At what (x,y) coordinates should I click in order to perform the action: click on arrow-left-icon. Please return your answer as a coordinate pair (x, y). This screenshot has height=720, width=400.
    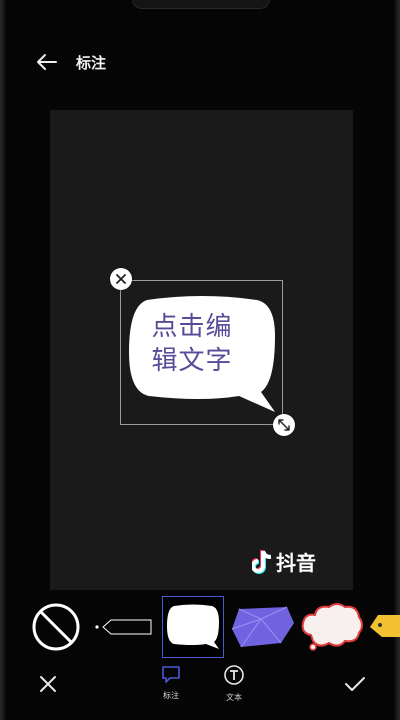
    Looking at the image, I should click on (47, 62).